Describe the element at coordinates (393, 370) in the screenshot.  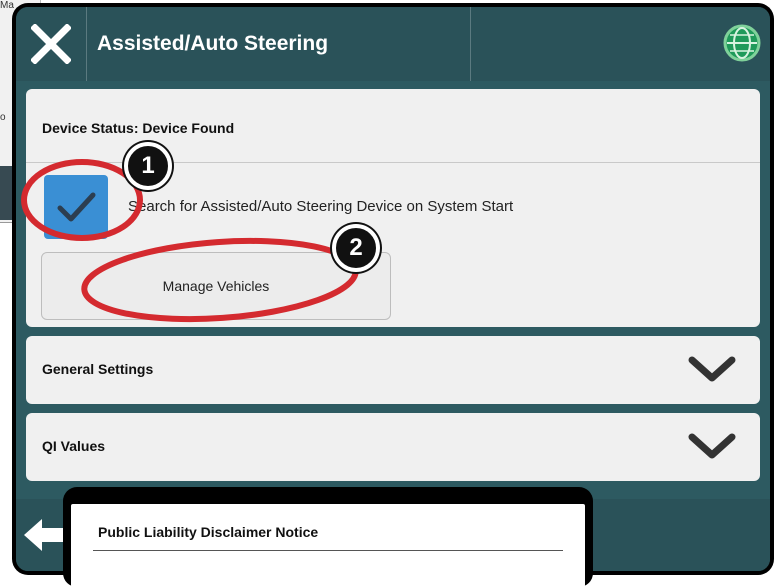
I see `general-settings-section: General Settings` at that location.